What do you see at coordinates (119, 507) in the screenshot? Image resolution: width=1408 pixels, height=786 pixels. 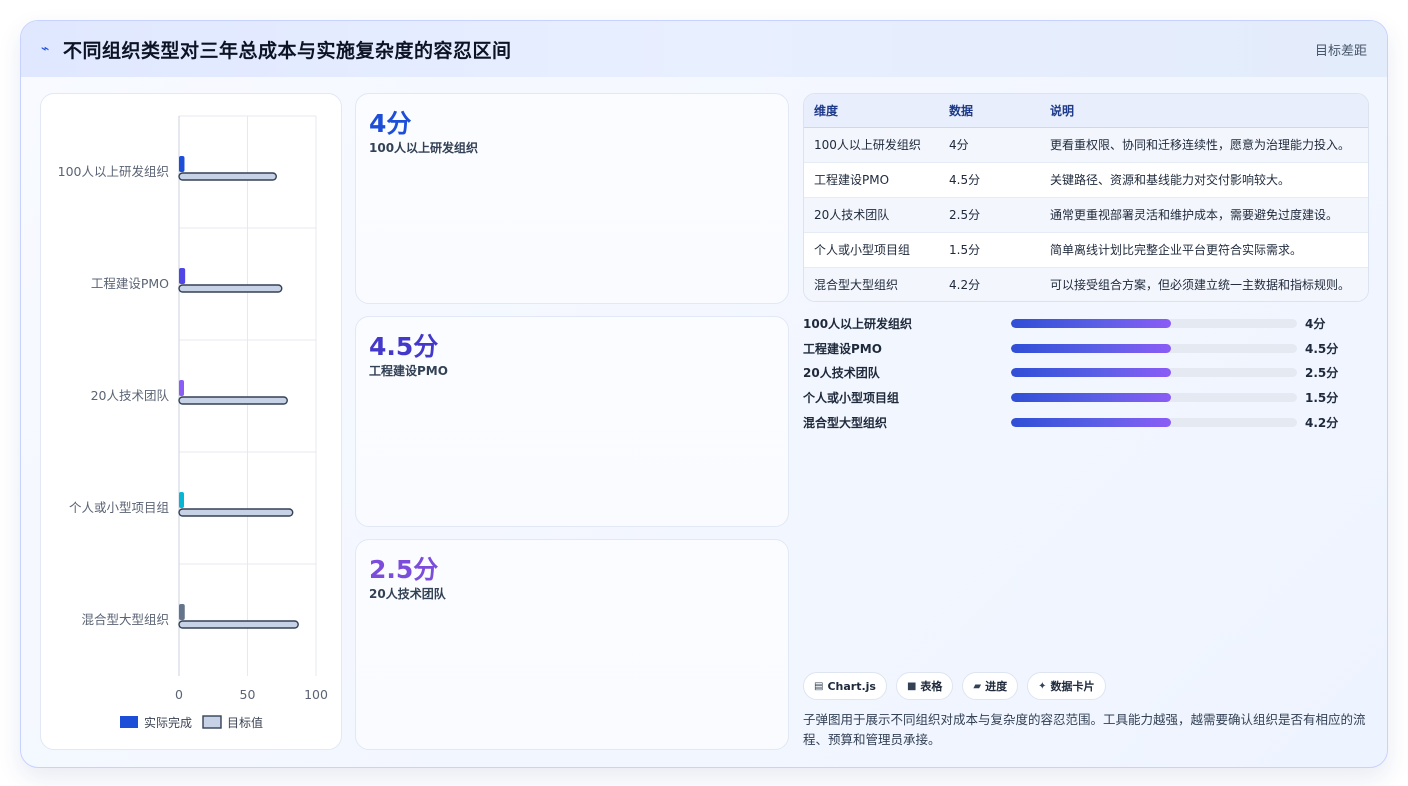 I see `category-label: 个人或小型项目组` at bounding box center [119, 507].